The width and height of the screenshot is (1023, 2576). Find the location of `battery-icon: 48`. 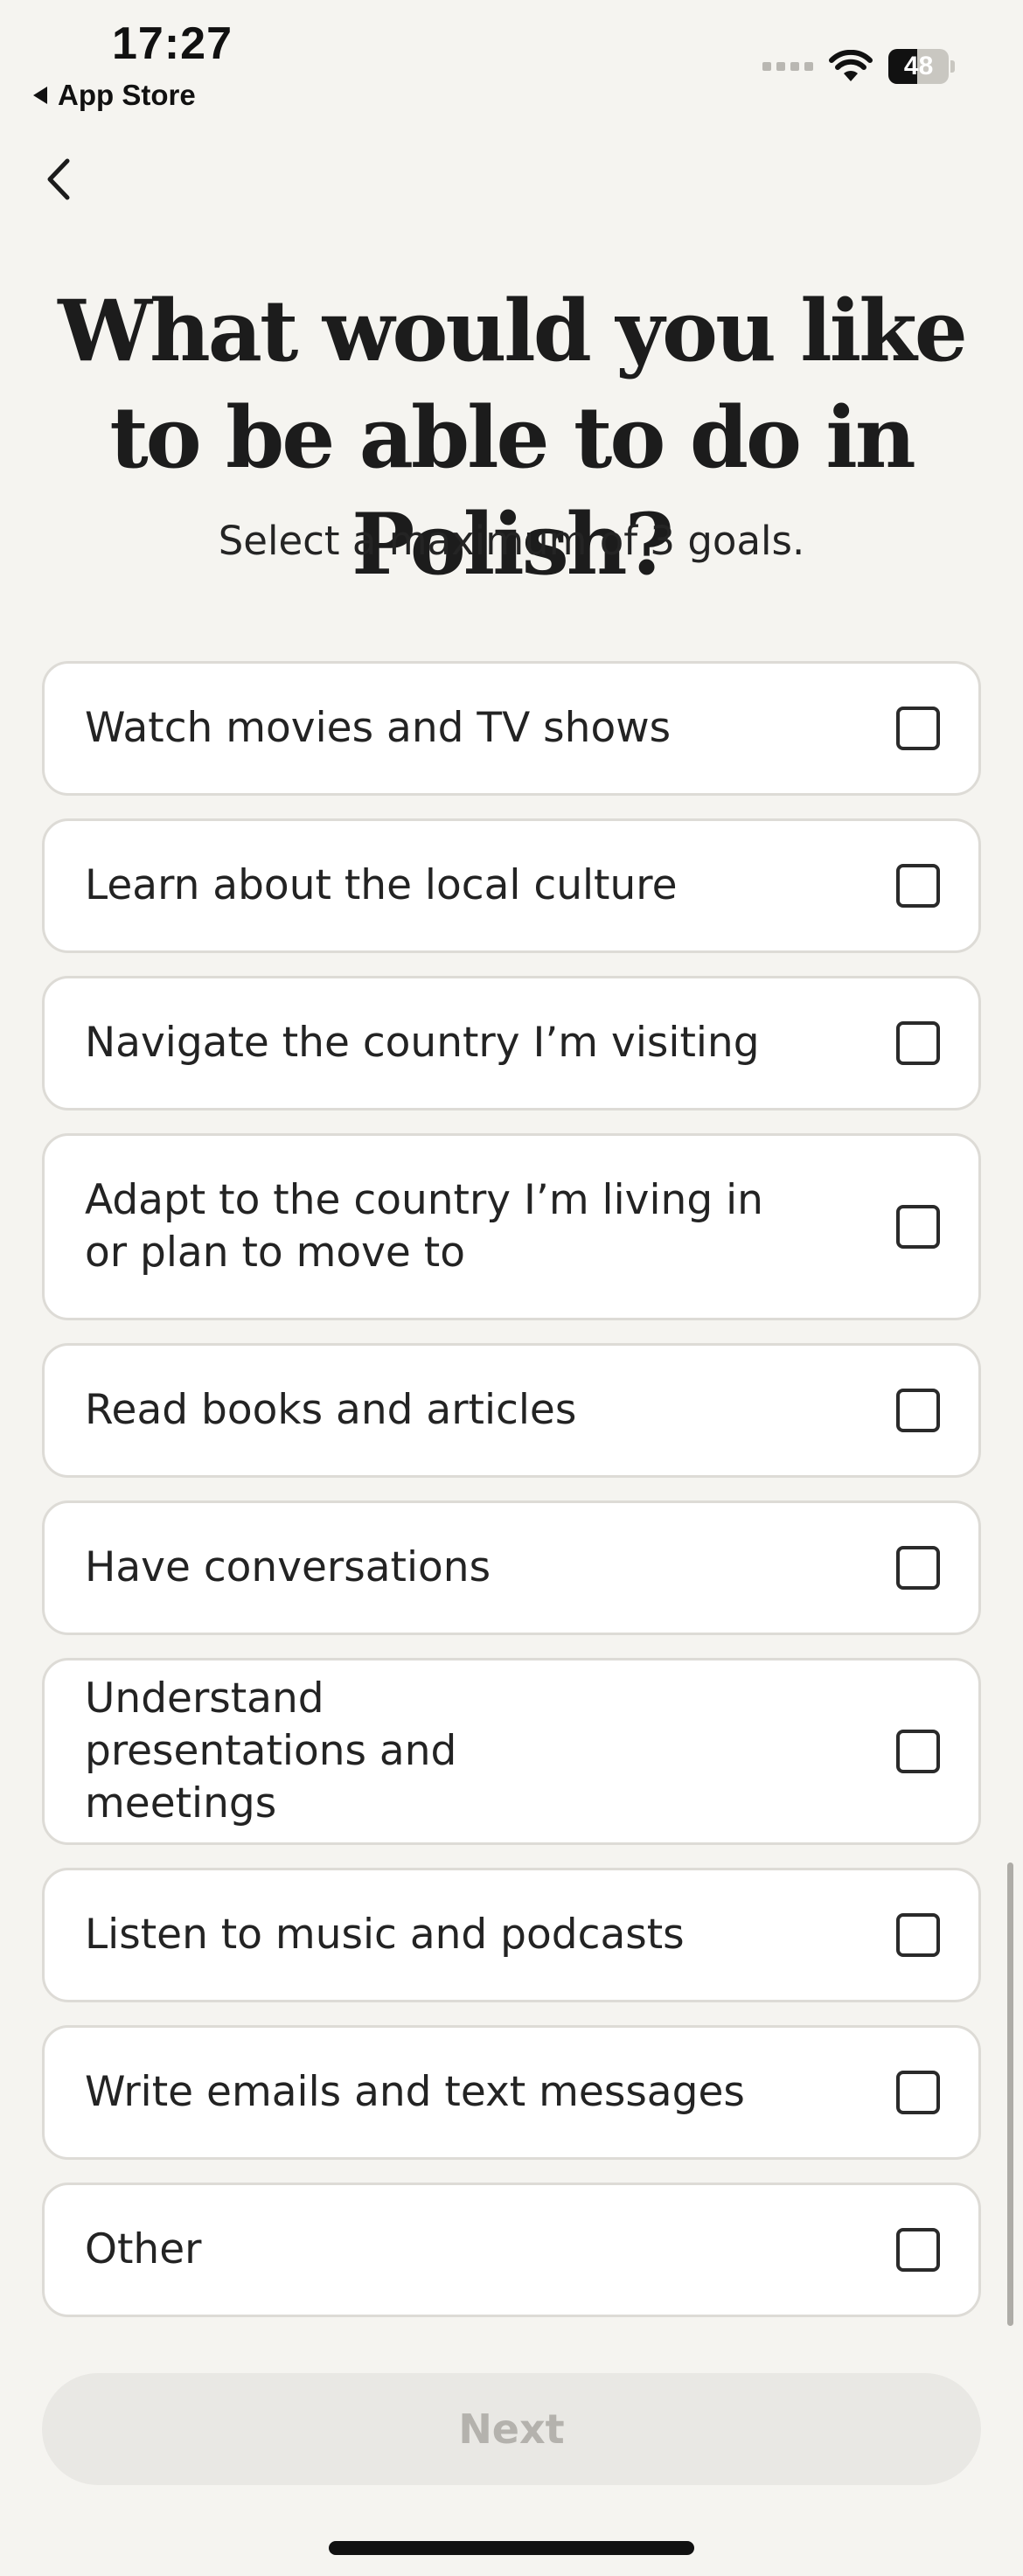

battery-icon: 48 is located at coordinates (922, 66).